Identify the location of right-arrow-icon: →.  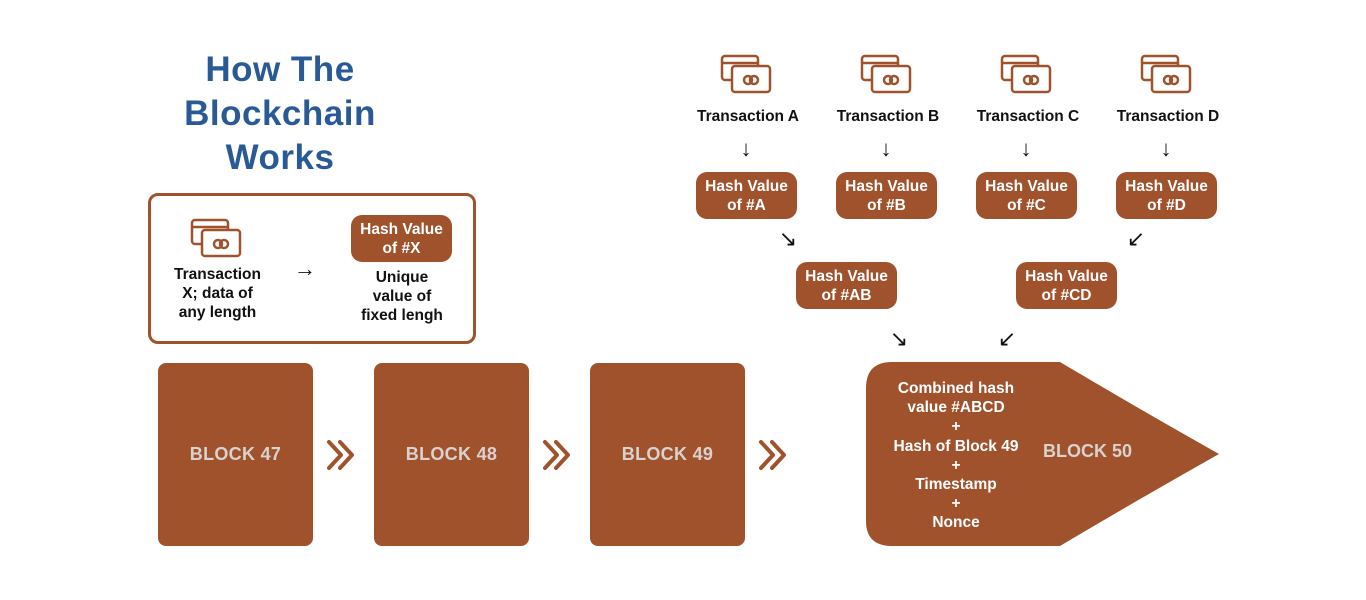
(305, 268).